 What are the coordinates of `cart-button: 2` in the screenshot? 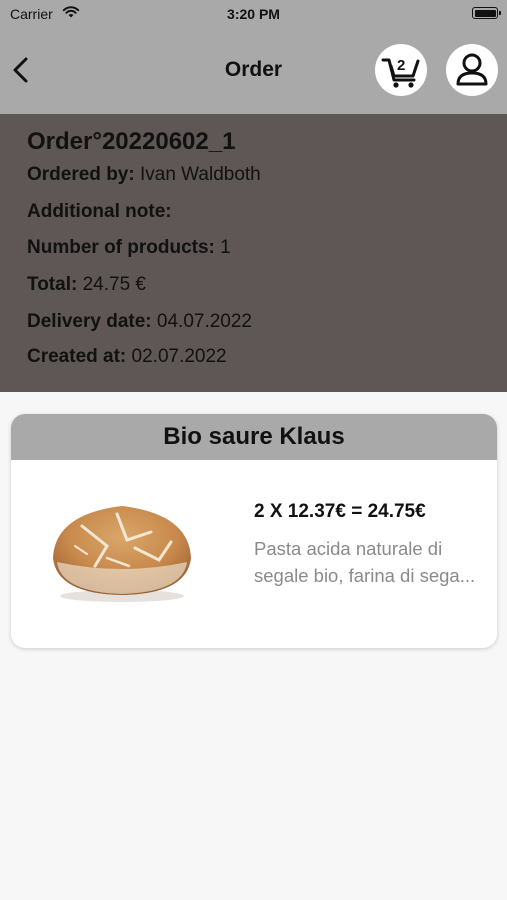 It's located at (401, 70).